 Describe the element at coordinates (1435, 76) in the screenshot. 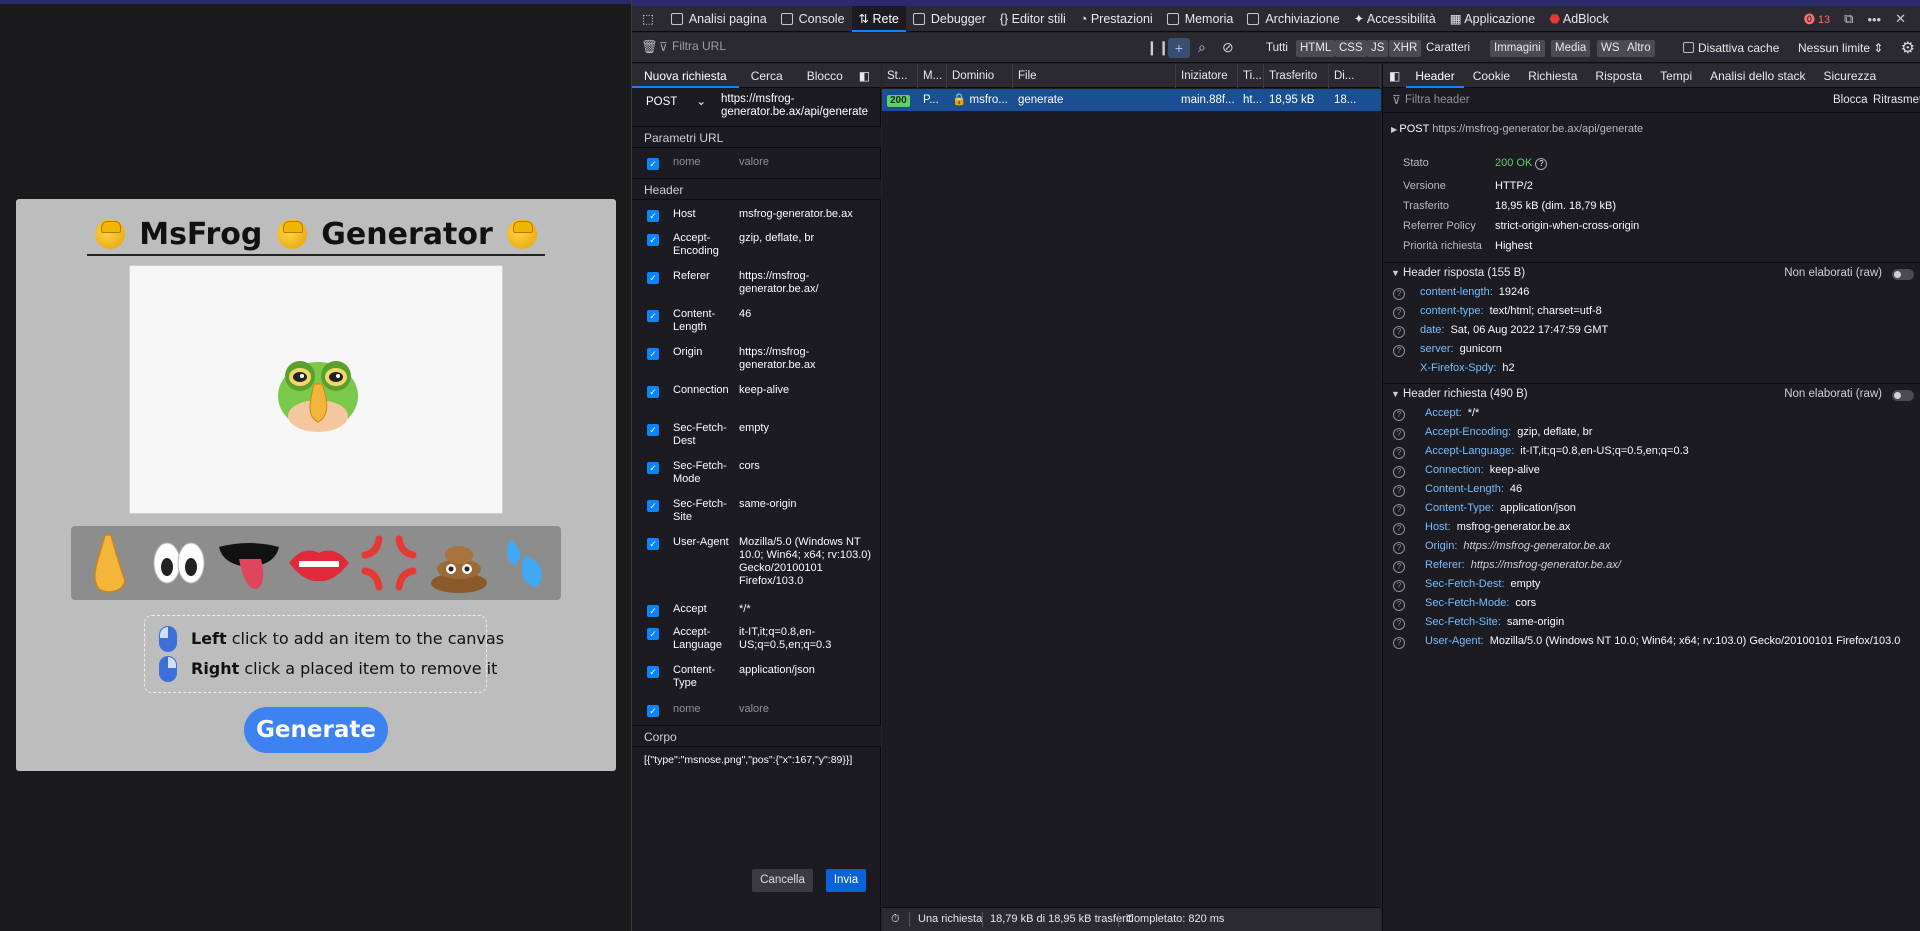

I see `tab-headers: Header` at that location.